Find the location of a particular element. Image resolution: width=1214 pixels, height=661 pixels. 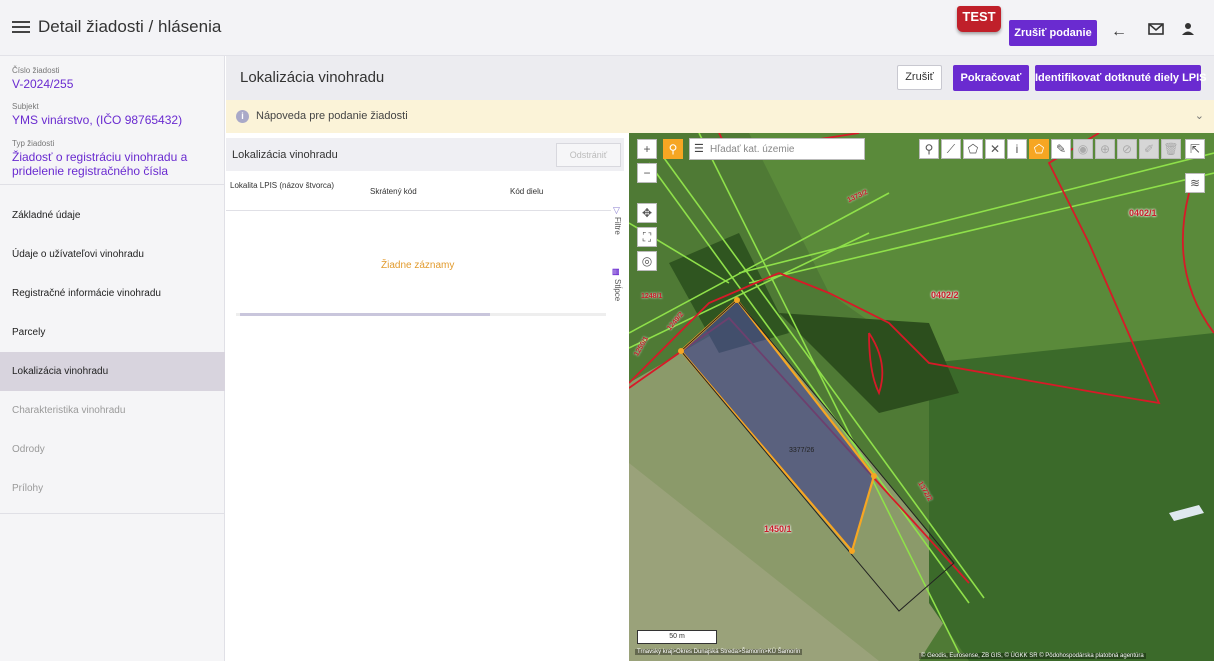

mail-icon is located at coordinates (1156, 32).